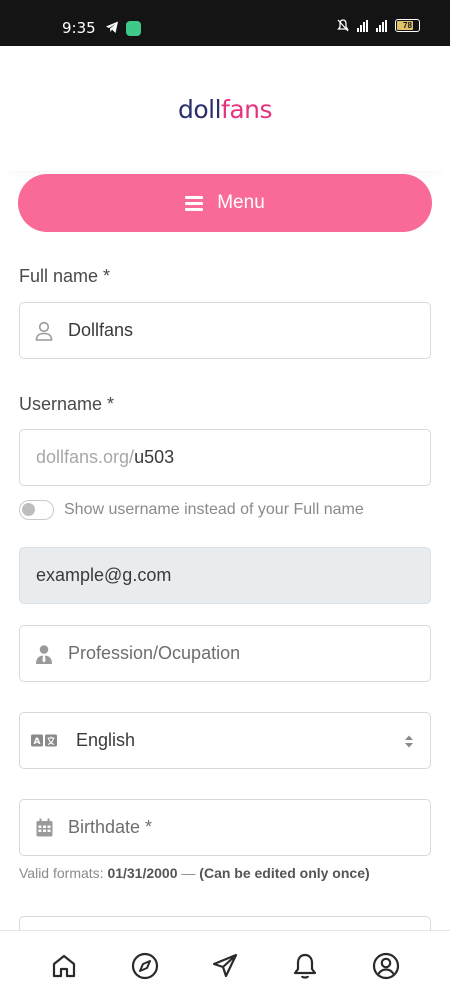  I want to click on person-tie-icon, so click(44, 654).